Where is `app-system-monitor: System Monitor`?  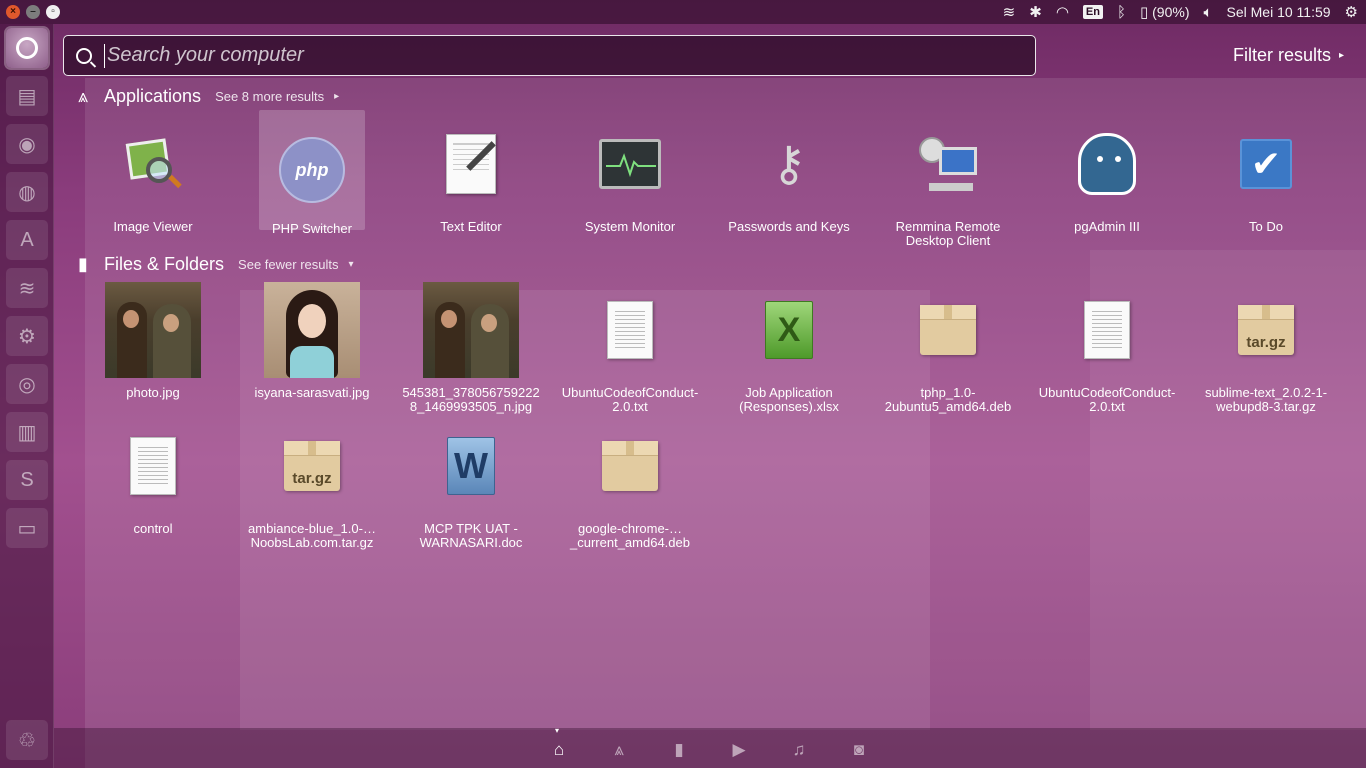
app-system-monitor: System Monitor is located at coordinates (630, 175).